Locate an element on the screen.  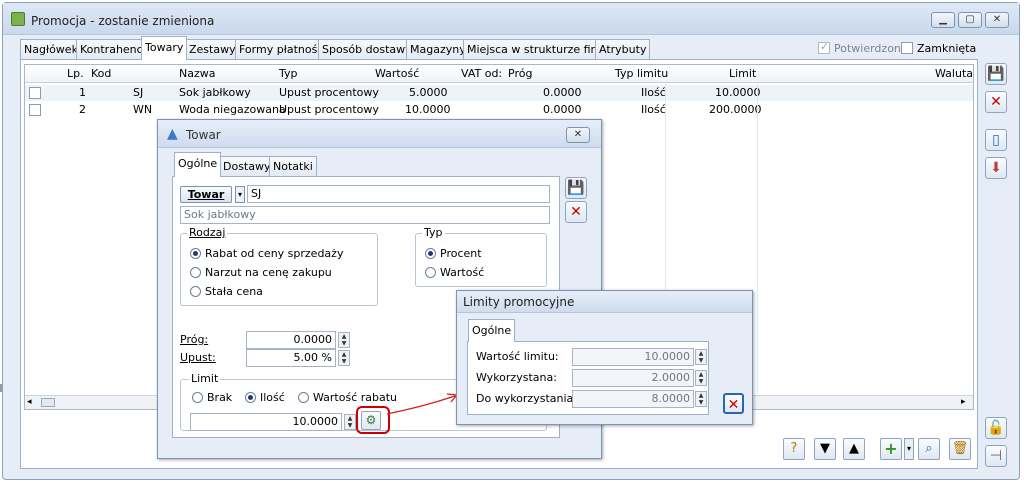
limit-label: Limit is located at coordinates (205, 378).